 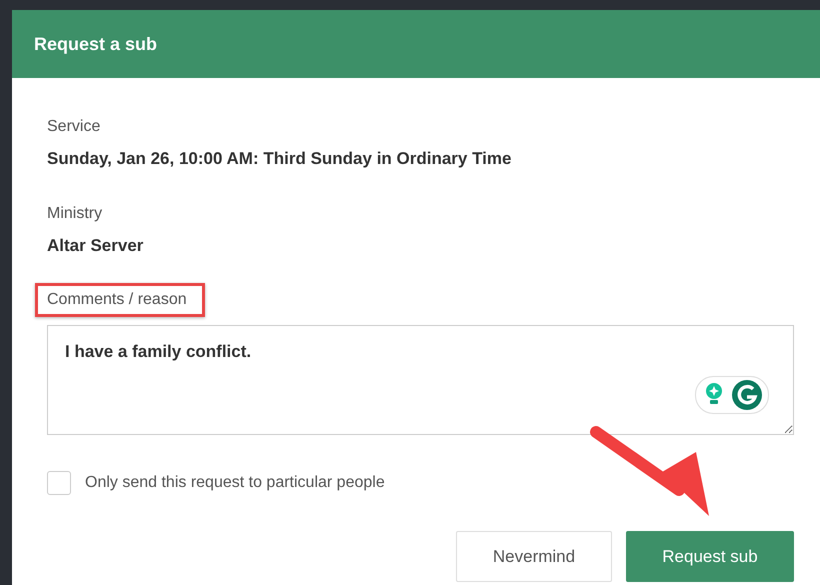 I want to click on field-label: Ministry, so click(x=74, y=214).